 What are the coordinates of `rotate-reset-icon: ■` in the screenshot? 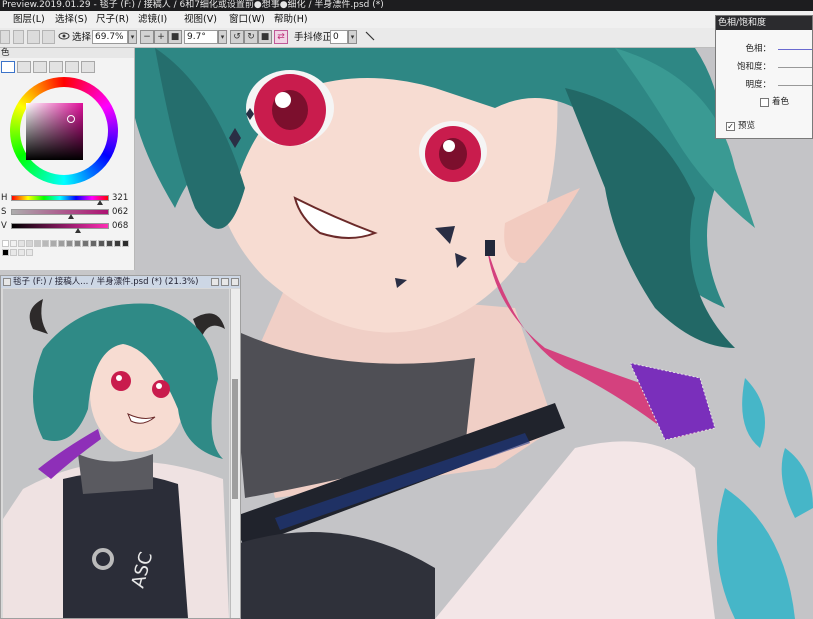 It's located at (265, 37).